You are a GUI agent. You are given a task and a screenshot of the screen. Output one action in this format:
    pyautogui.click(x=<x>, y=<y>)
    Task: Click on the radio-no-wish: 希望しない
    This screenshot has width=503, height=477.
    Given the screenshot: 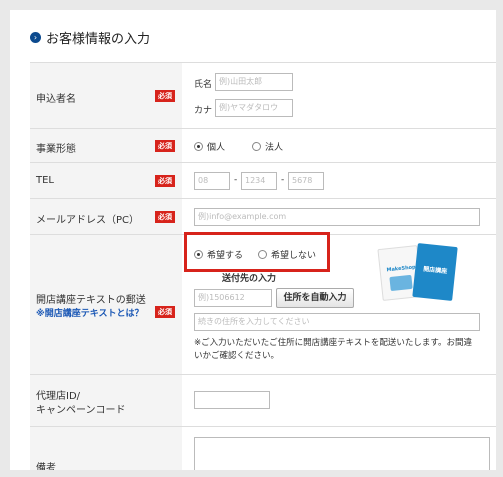 What is the action you would take?
    pyautogui.click(x=287, y=254)
    